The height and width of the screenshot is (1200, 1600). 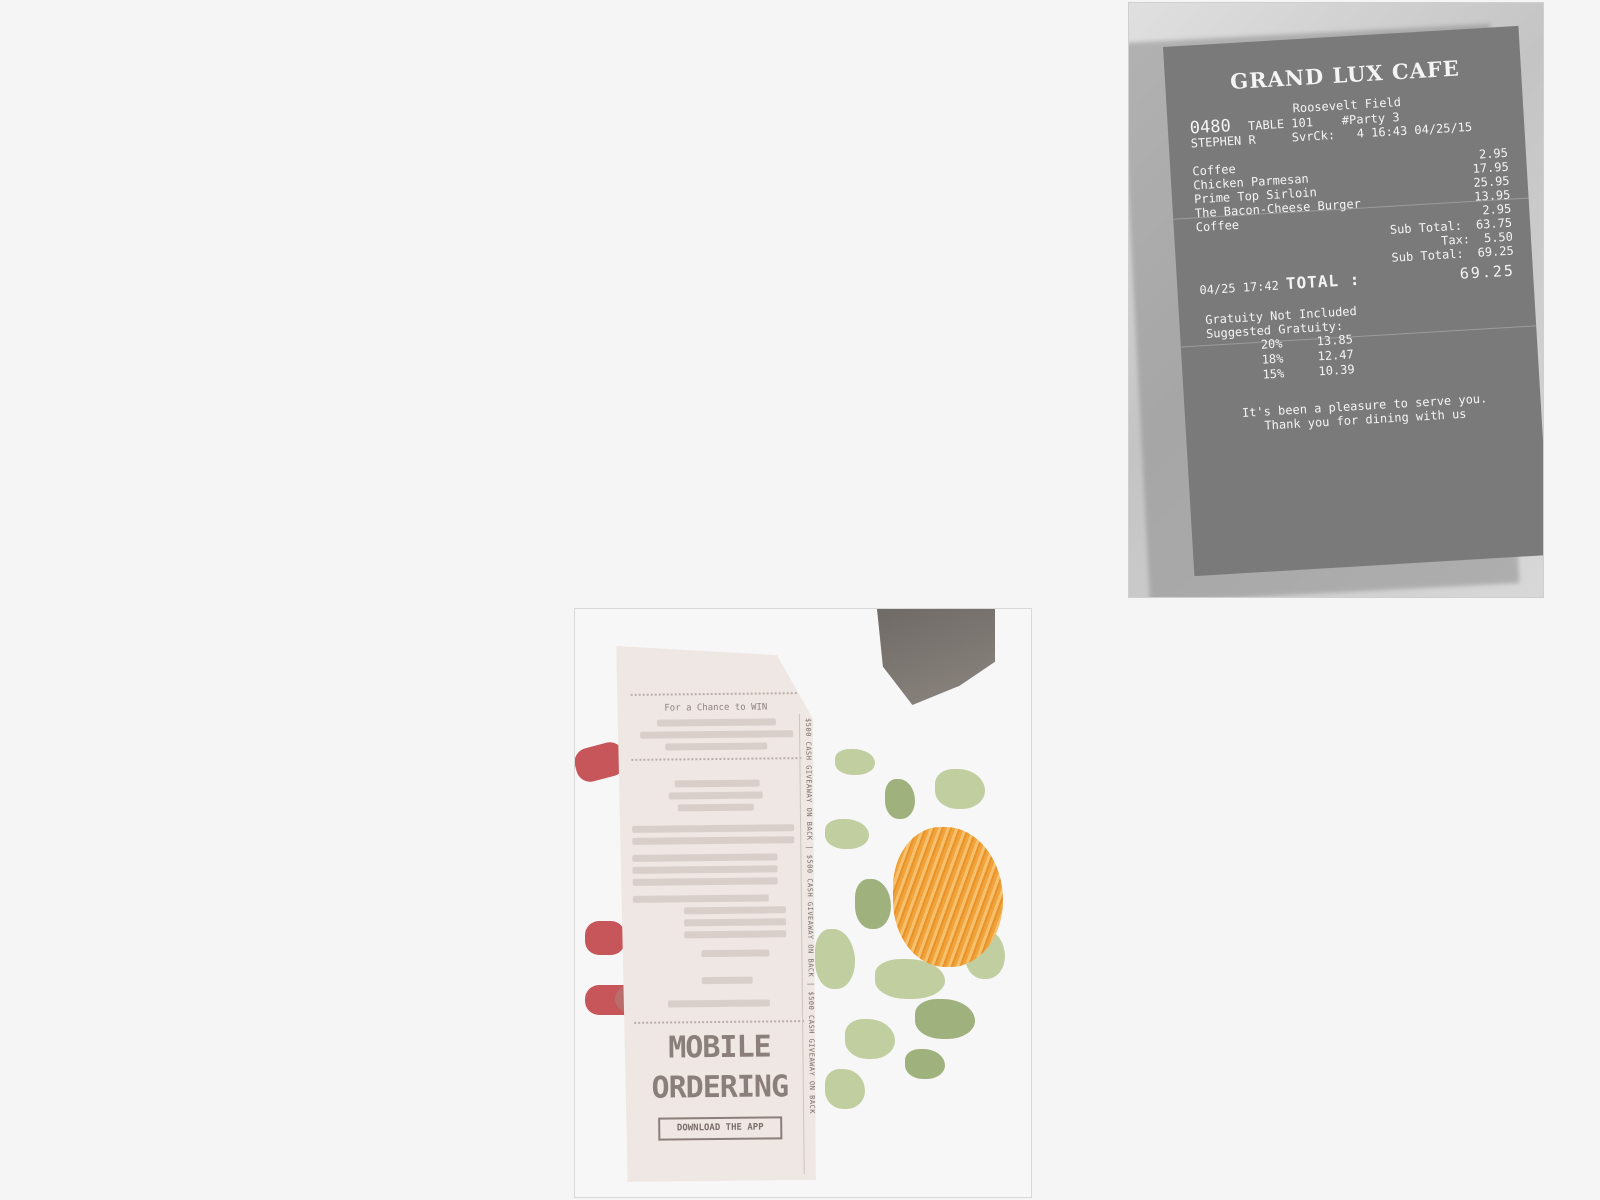 I want to click on item-name: Coffee, so click(x=1217, y=226).